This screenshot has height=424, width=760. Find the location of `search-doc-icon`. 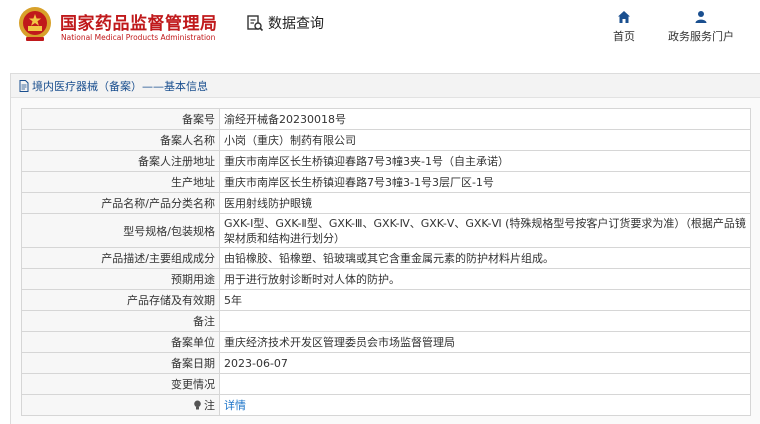

search-doc-icon is located at coordinates (255, 23).